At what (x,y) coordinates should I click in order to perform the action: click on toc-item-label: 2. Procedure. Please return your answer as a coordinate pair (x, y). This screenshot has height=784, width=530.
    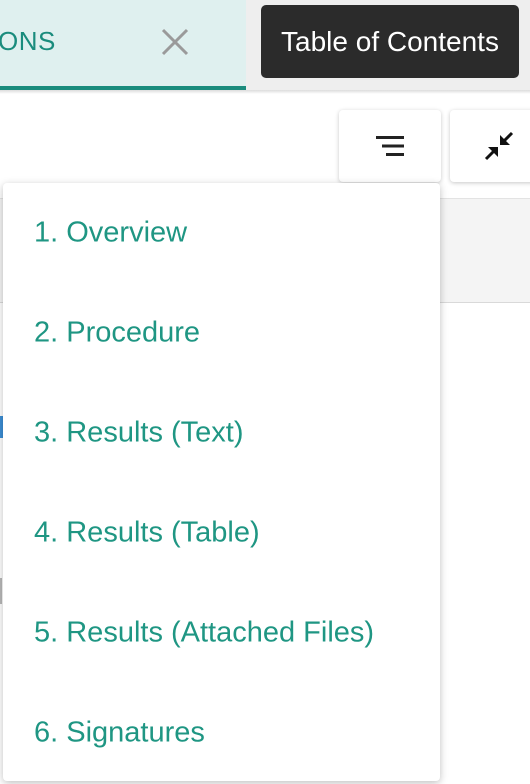
    Looking at the image, I should click on (117, 332).